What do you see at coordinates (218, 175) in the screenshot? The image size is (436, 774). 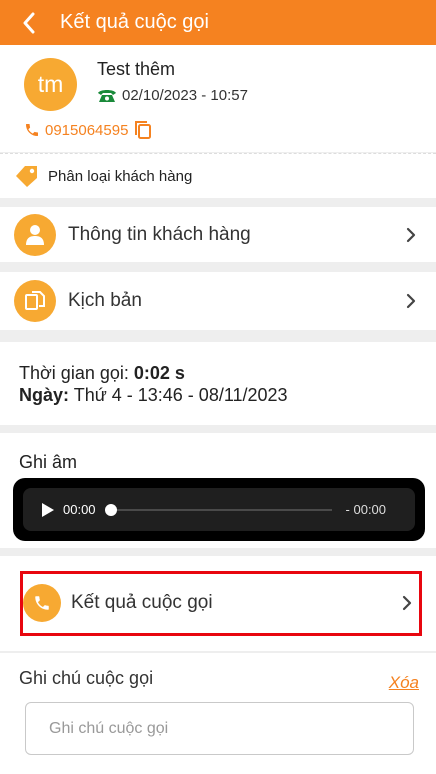 I see `customer-classification: Phân loại khách hàng` at bounding box center [218, 175].